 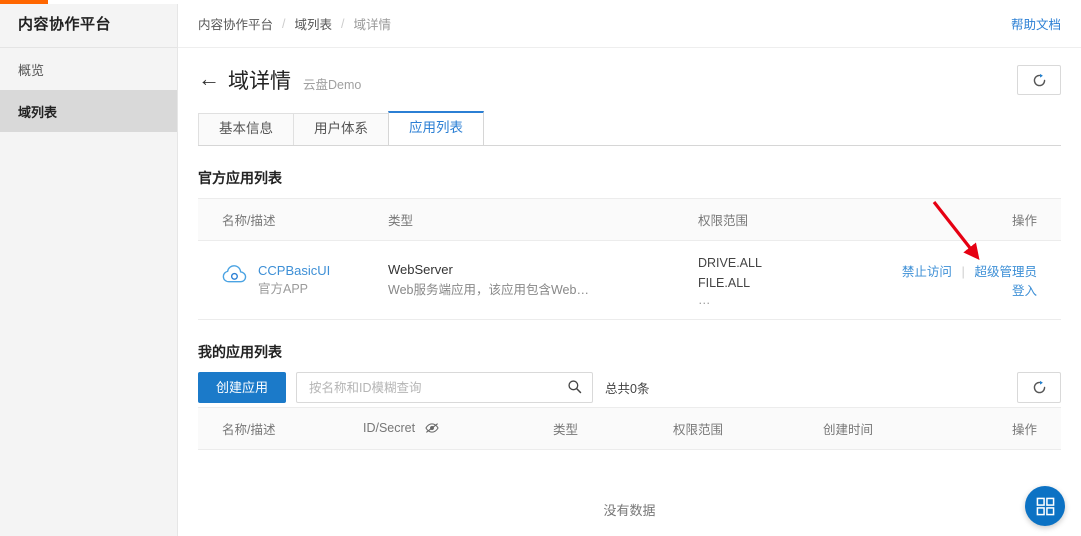 What do you see at coordinates (629, 510) in the screenshot?
I see `empty-state-text: 没有数据` at bounding box center [629, 510].